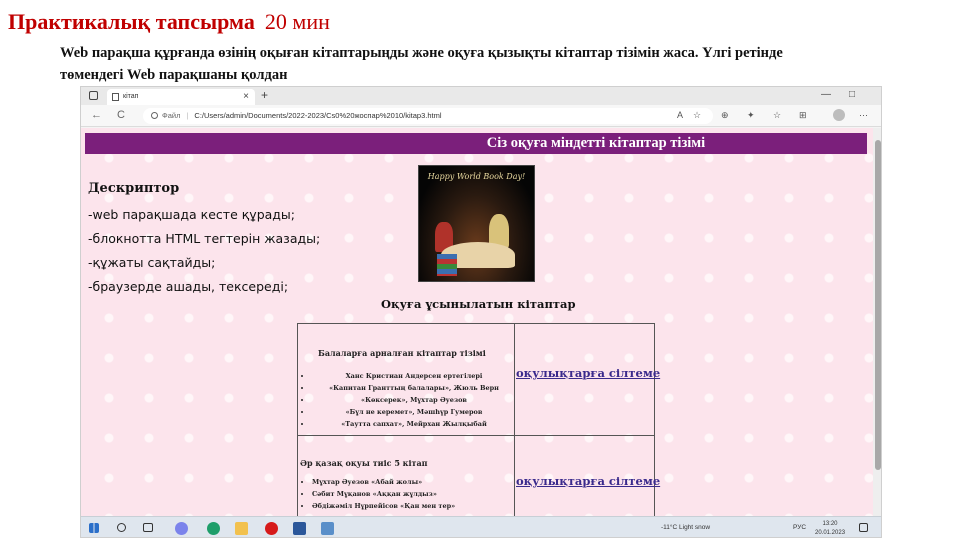  I want to click on windows-start-icon, so click(94, 528).